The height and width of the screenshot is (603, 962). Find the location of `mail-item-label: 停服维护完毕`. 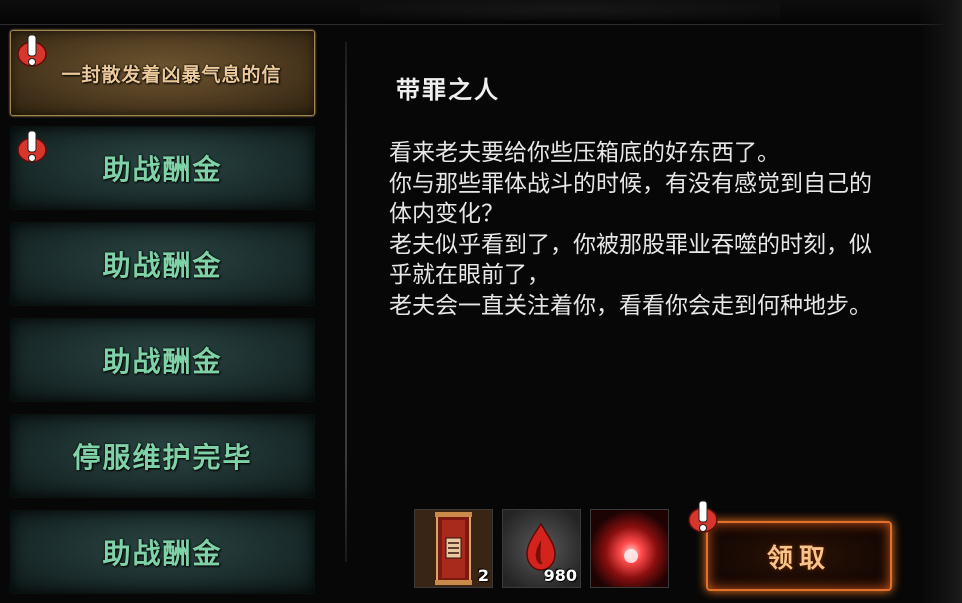

mail-item-label: 停服维护完毕 is located at coordinates (162, 457).